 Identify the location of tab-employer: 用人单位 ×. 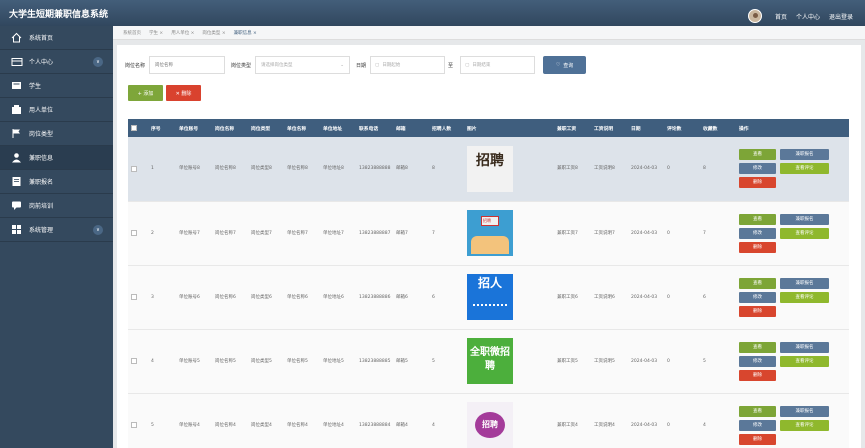
(182, 33).